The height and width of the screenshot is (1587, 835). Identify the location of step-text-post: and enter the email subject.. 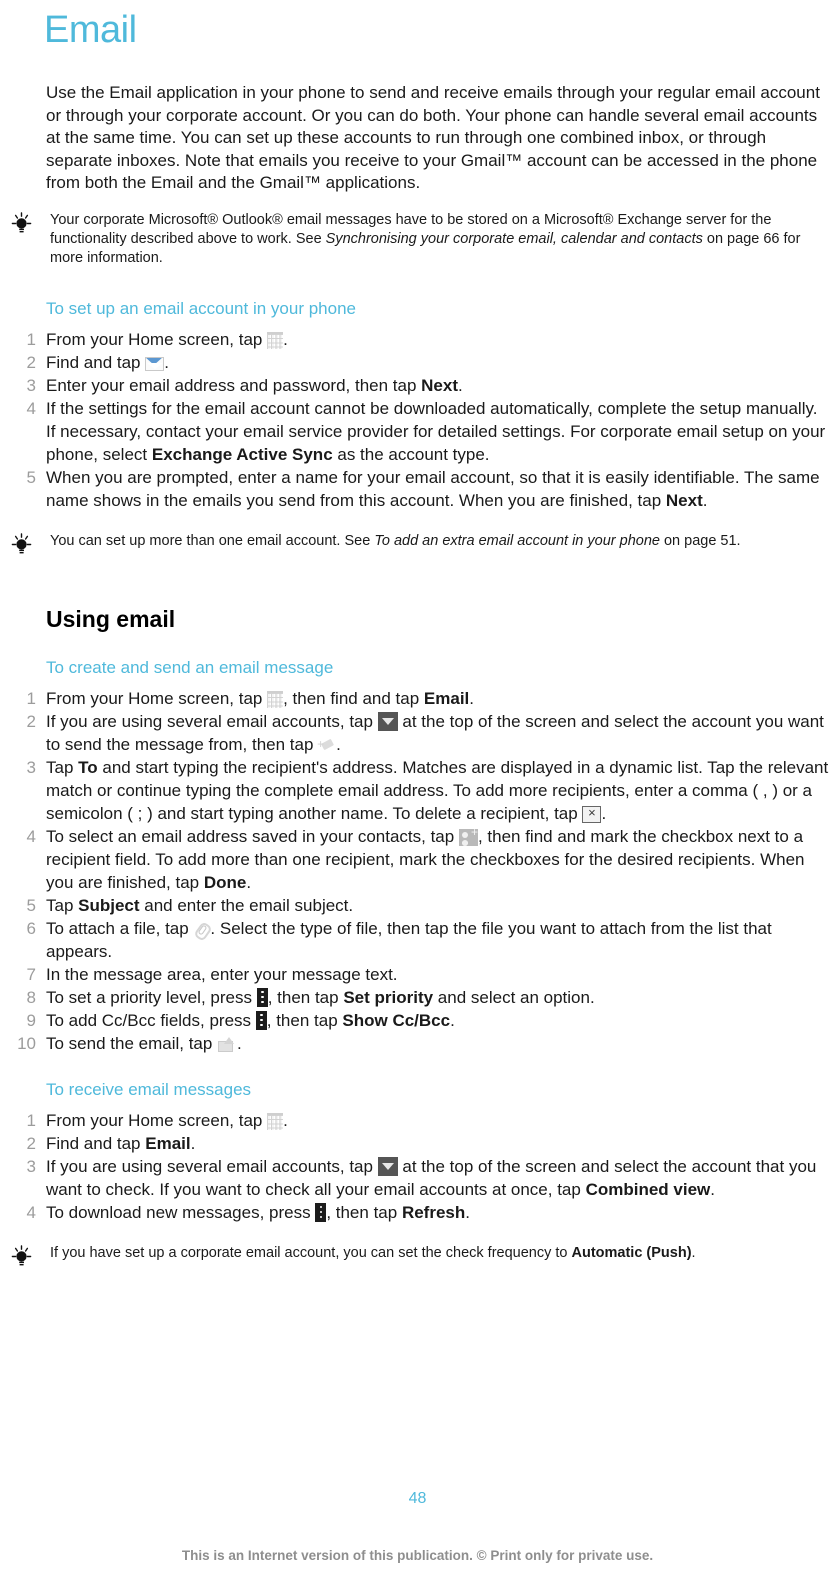
(246, 905).